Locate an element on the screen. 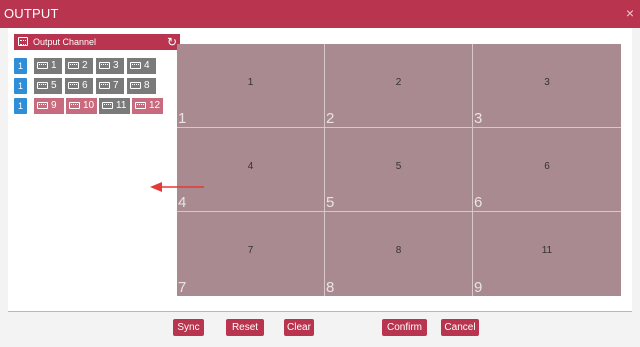 The width and height of the screenshot is (640, 347). confirm-button: Confirm is located at coordinates (404, 327).